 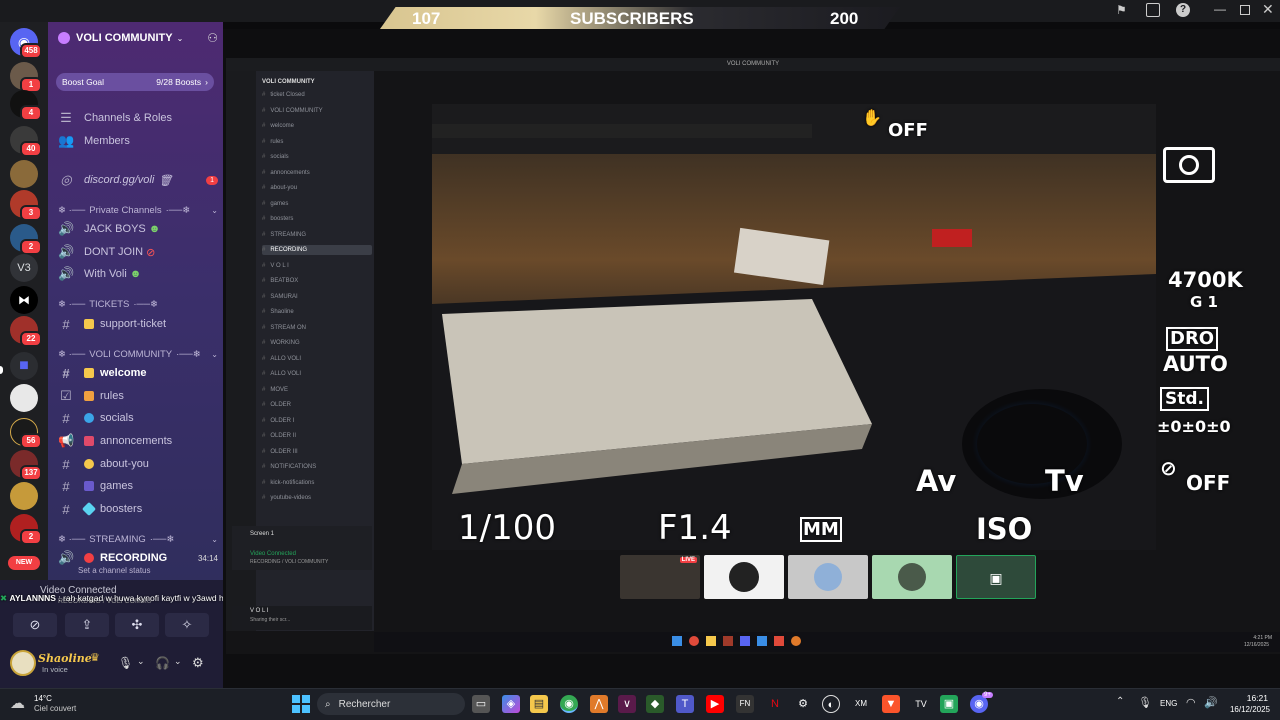 I want to click on inner-channel-item: # annoncements, so click(x=317, y=173).